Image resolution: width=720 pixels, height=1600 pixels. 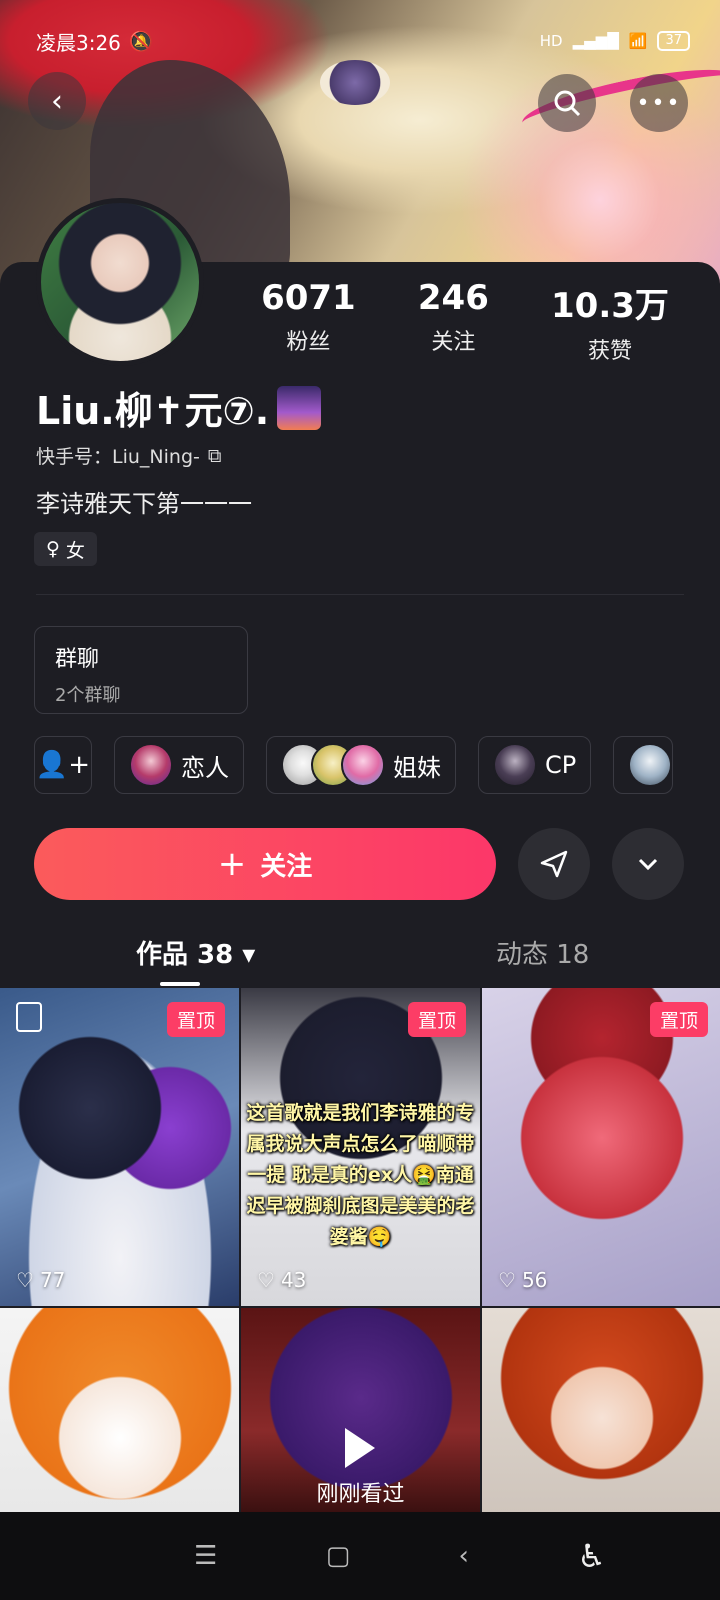 What do you see at coordinates (144, 504) in the screenshot?
I see `profile-bio: 李诗雅天下第一一一` at bounding box center [144, 504].